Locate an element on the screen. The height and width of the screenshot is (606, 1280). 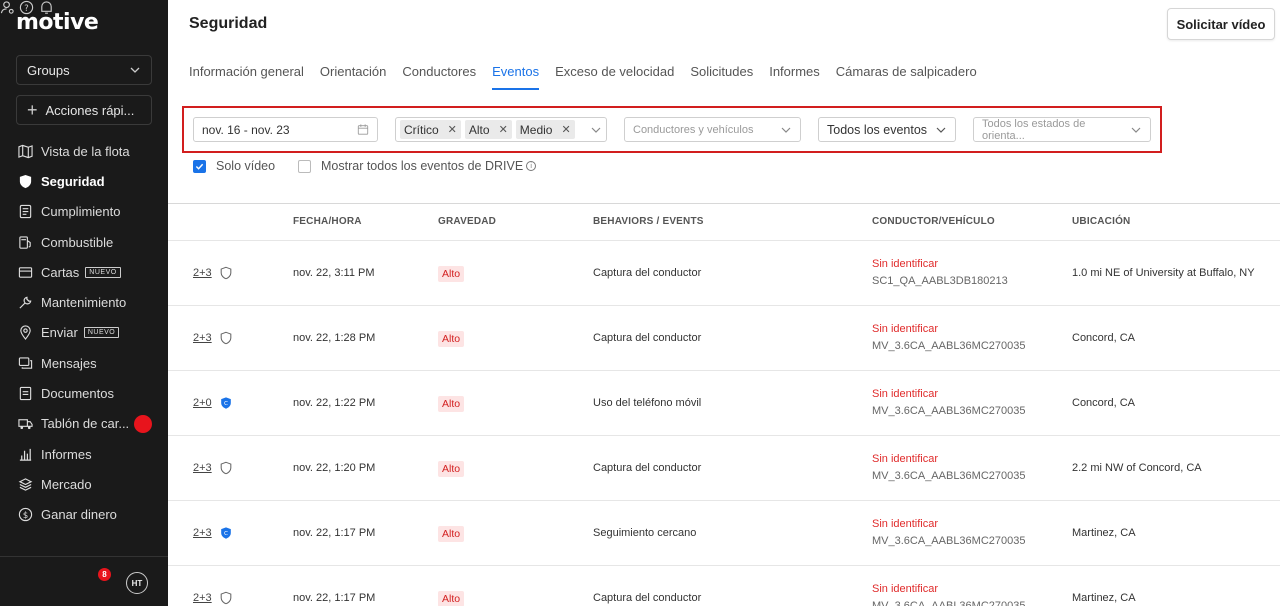
show-drive-label: Mostrar todos los eventos de DRIVE is located at coordinates (422, 166).